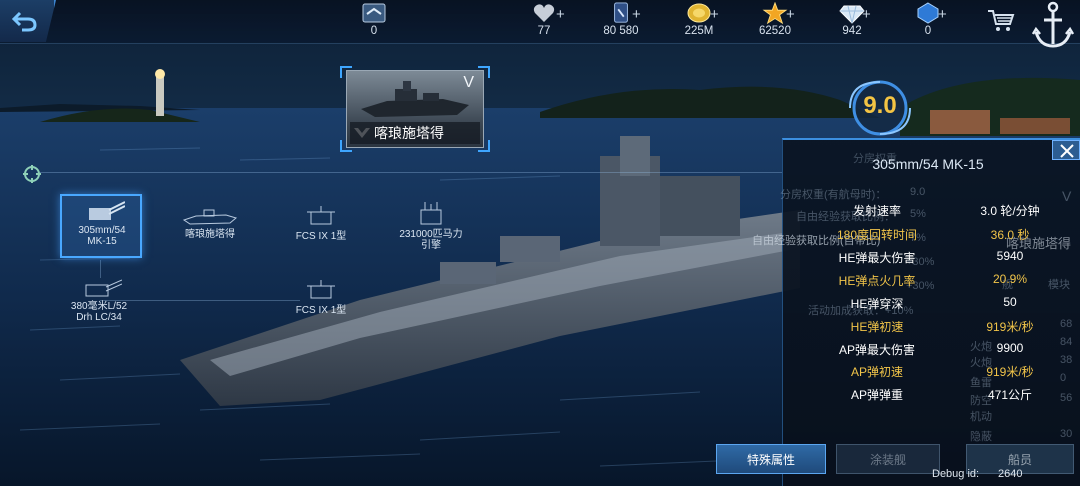 The width and height of the screenshot is (1080, 486). What do you see at coordinates (714, 14) in the screenshot?
I see `coin-plus-icon: +` at bounding box center [714, 14].